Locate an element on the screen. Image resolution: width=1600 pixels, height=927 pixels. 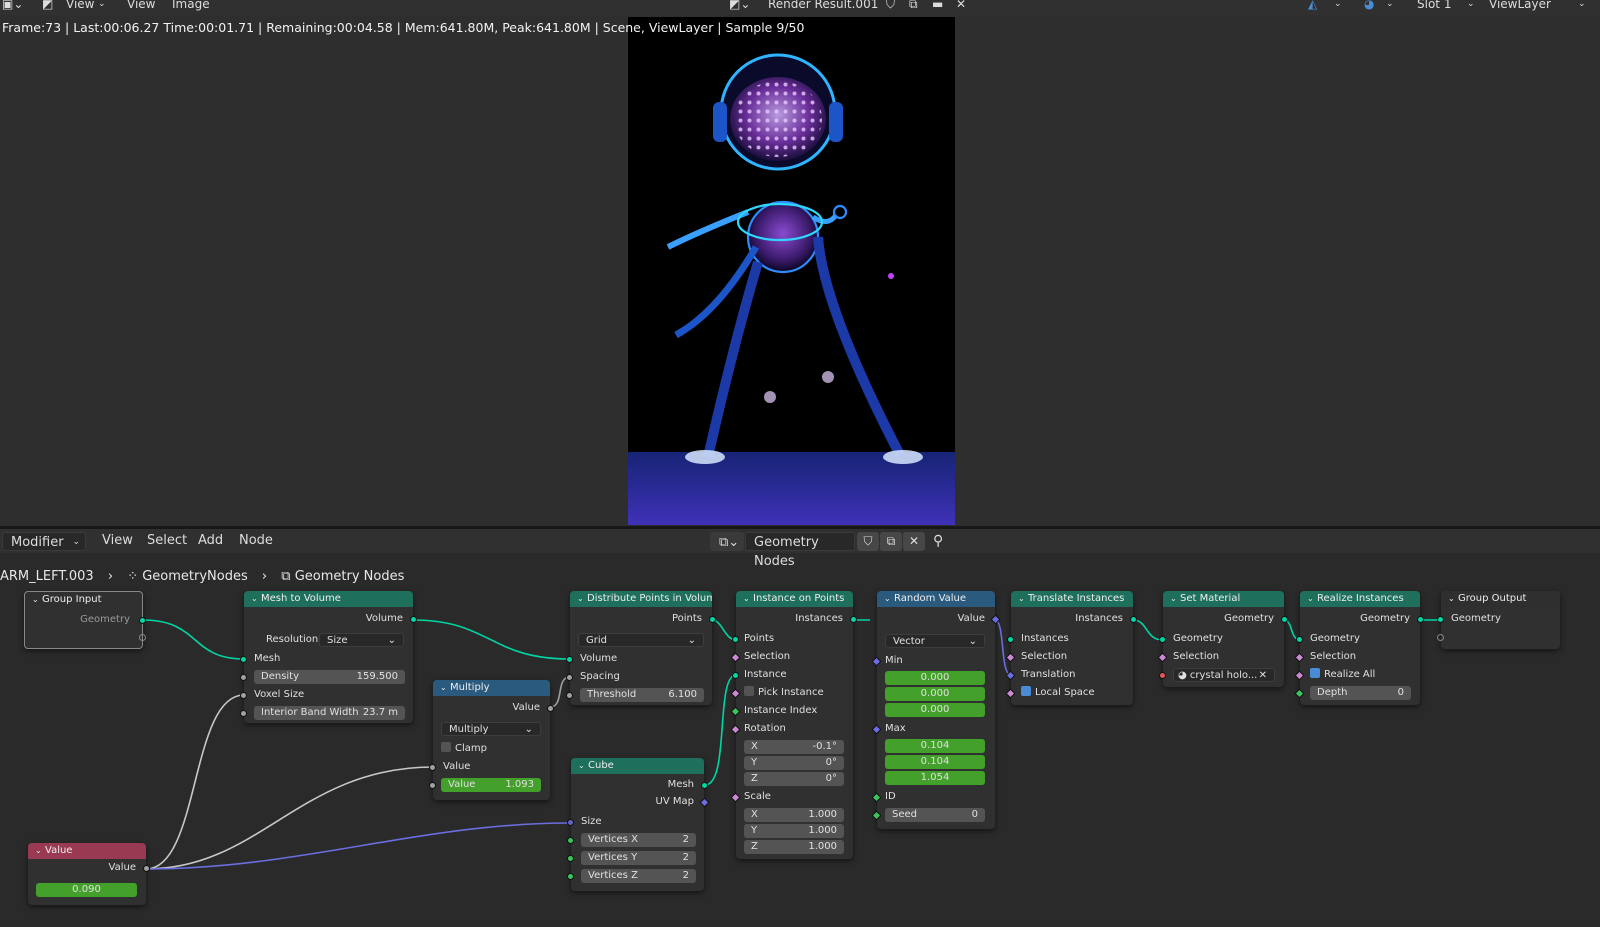
density-field: Density 159.500 is located at coordinates (329, 677).